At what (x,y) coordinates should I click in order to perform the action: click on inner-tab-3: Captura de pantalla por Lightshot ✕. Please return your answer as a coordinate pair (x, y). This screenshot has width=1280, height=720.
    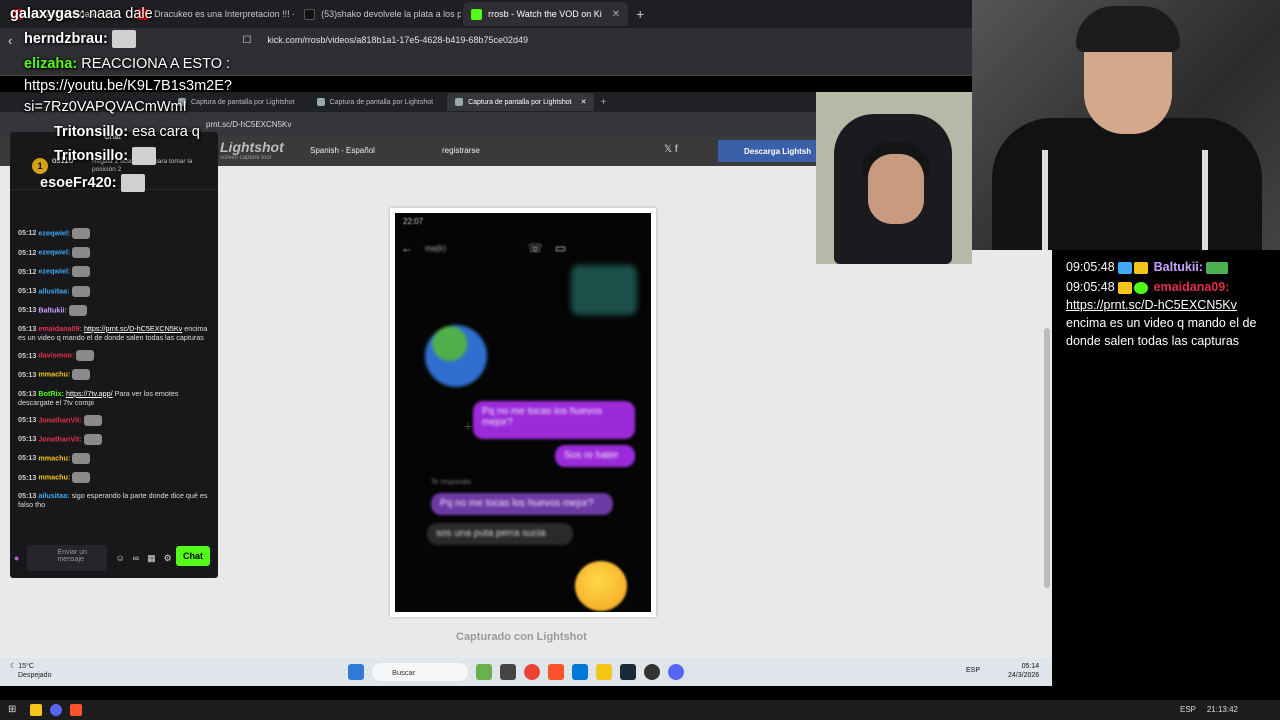
    Looking at the image, I should click on (521, 102).